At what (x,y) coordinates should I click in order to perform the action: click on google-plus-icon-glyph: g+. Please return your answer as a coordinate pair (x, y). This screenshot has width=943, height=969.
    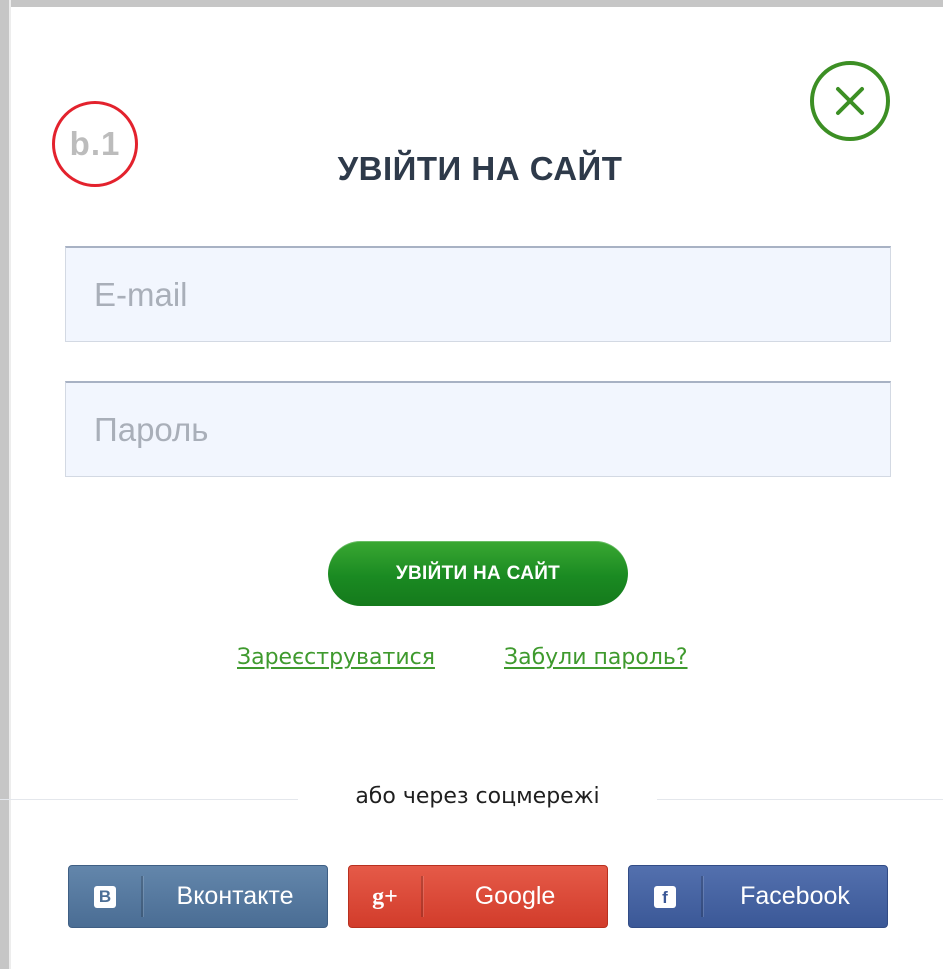
    Looking at the image, I should click on (385, 896).